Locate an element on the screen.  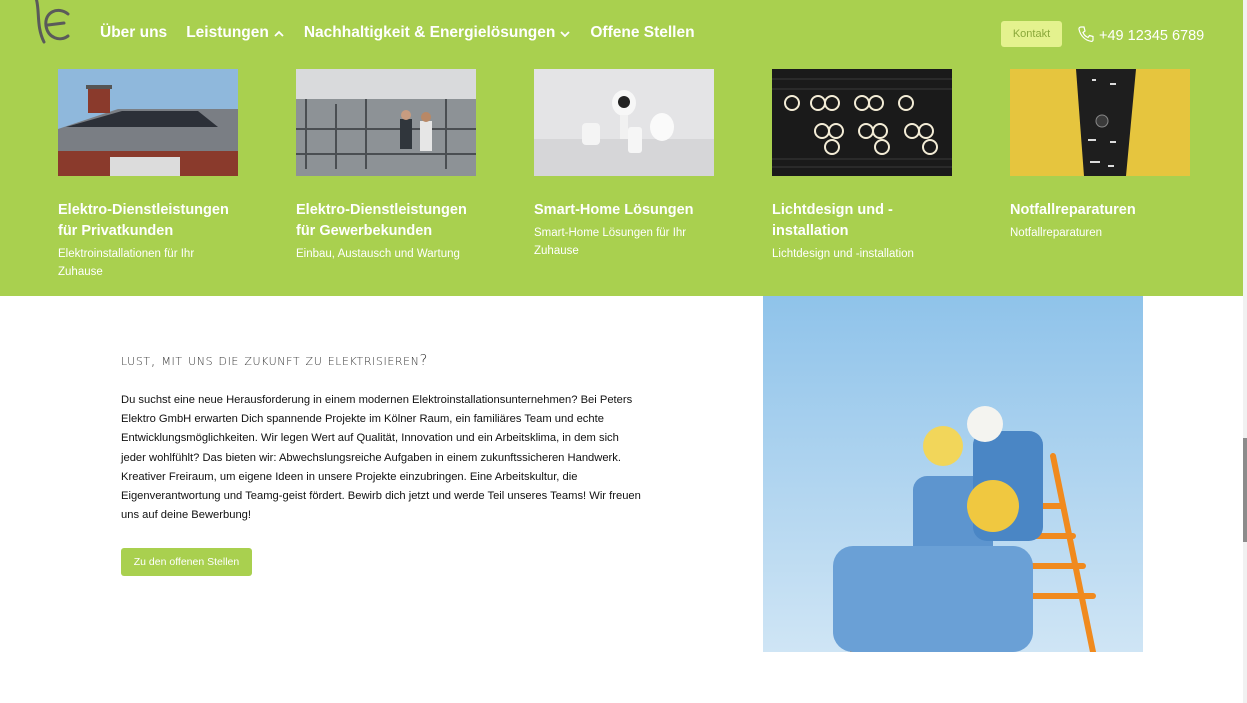
logo-icon is located at coordinates (52, 24).